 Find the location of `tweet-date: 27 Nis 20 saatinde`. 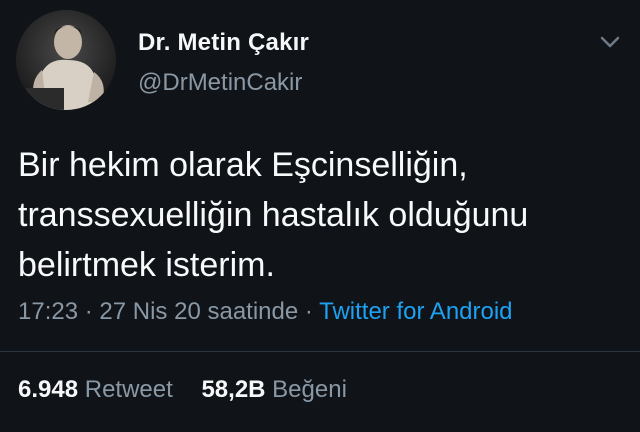

tweet-date: 27 Nis 20 saatinde is located at coordinates (198, 311).